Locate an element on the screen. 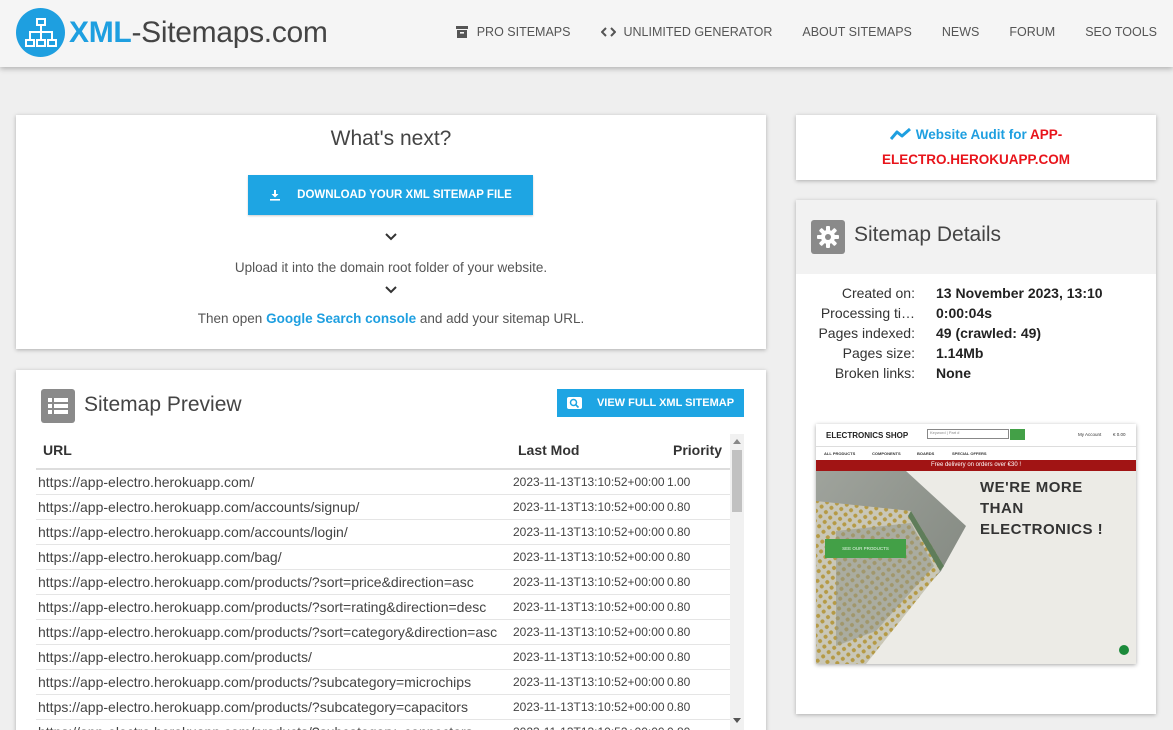 This screenshot has width=1173, height=730. detail-processing-time: Processing ti… 0:00:04s is located at coordinates (976, 315).